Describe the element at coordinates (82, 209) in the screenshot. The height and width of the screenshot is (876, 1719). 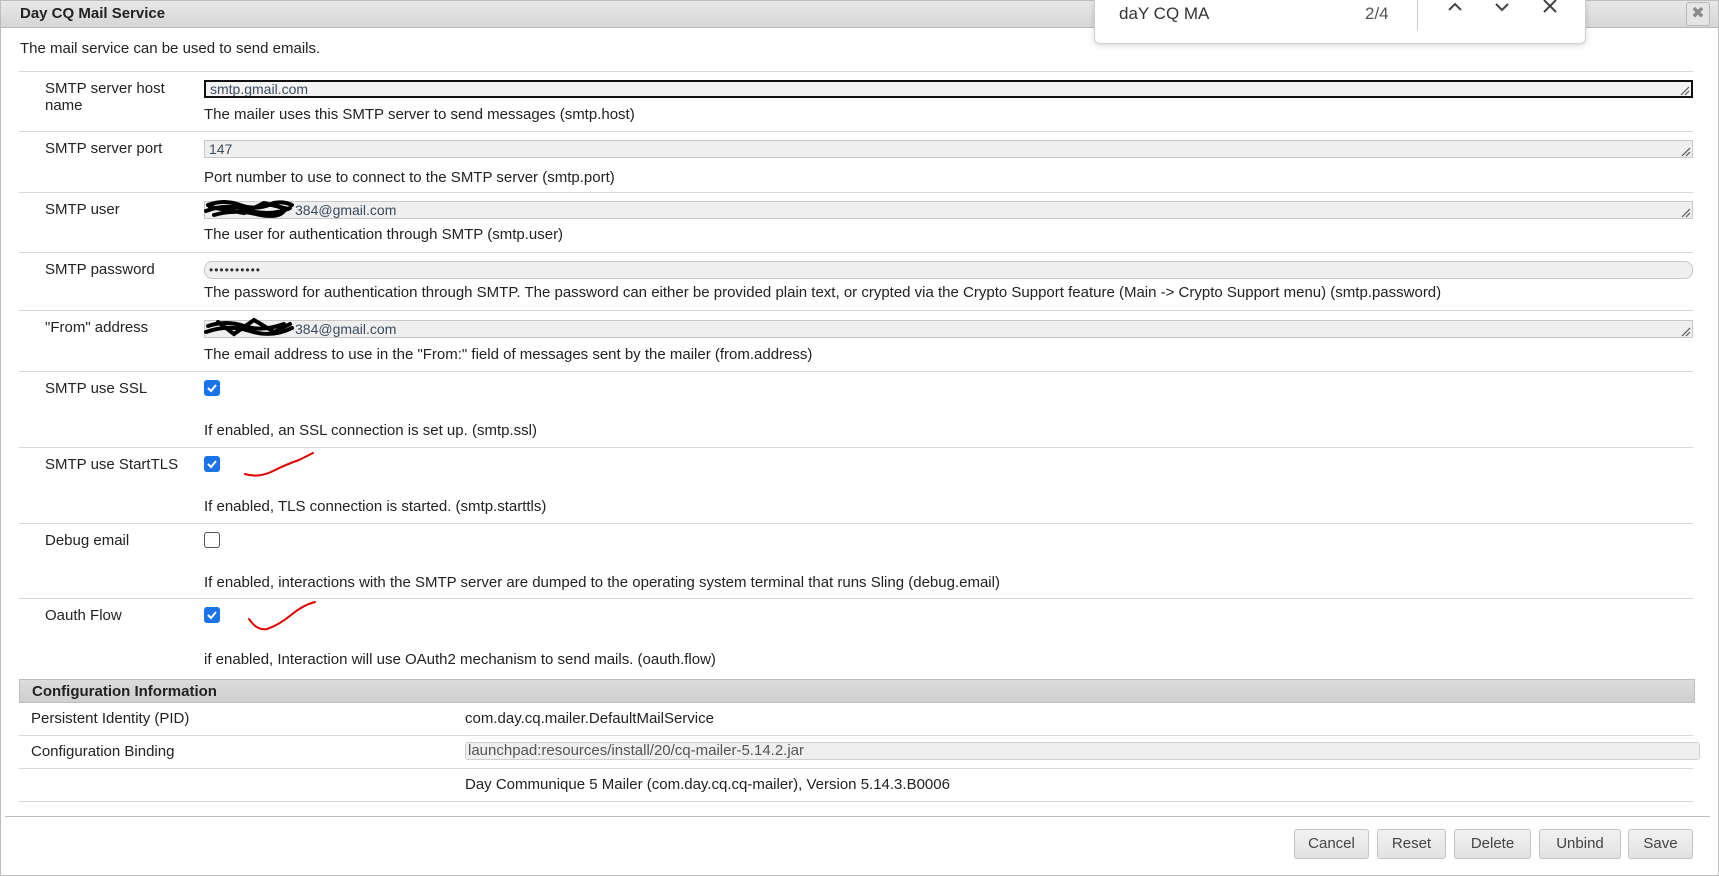
I see `field-label: SMTP user` at that location.